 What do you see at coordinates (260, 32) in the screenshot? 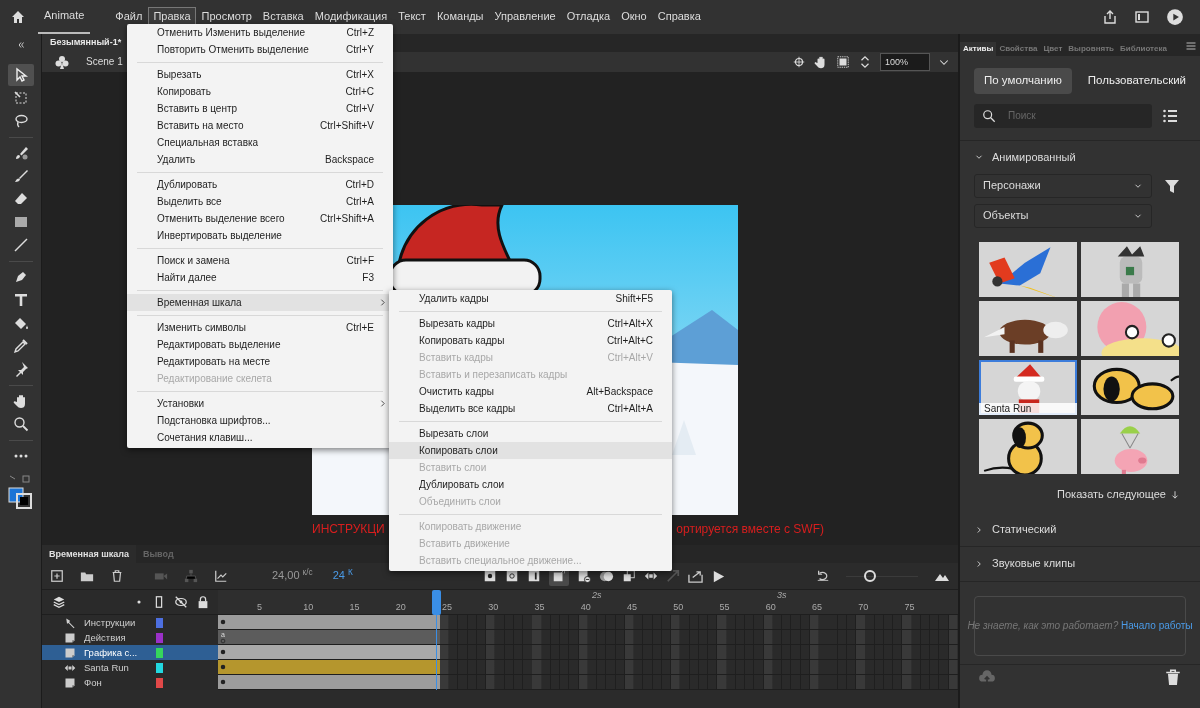
I see `menu-item: Отменить Изменить выделение Ctrl+Z` at bounding box center [260, 32].